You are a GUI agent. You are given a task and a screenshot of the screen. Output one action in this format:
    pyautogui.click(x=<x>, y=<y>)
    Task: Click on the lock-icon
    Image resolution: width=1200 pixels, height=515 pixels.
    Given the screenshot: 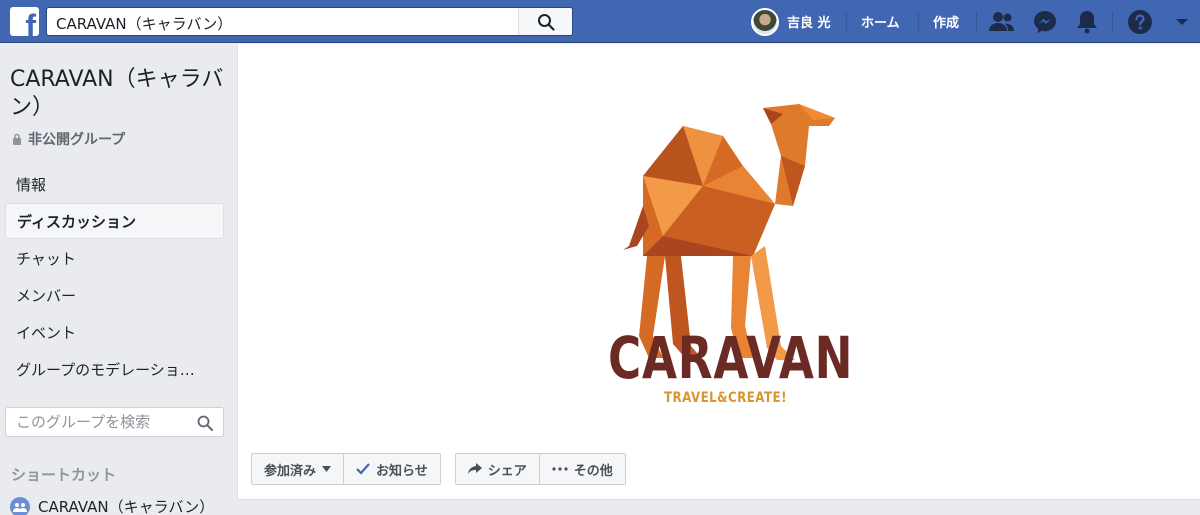 What is the action you would take?
    pyautogui.click(x=17, y=139)
    